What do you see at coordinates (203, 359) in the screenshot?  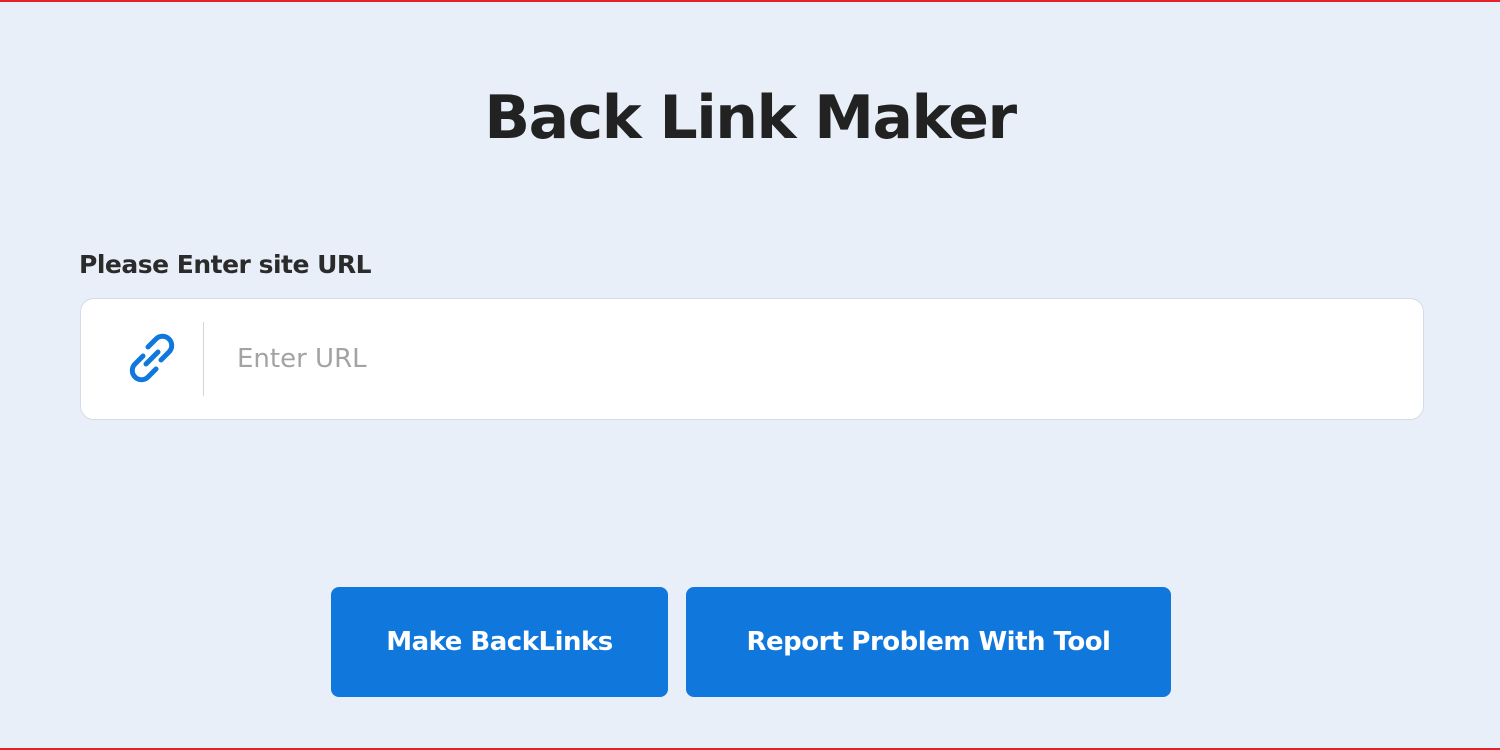 I see `input-divider` at bounding box center [203, 359].